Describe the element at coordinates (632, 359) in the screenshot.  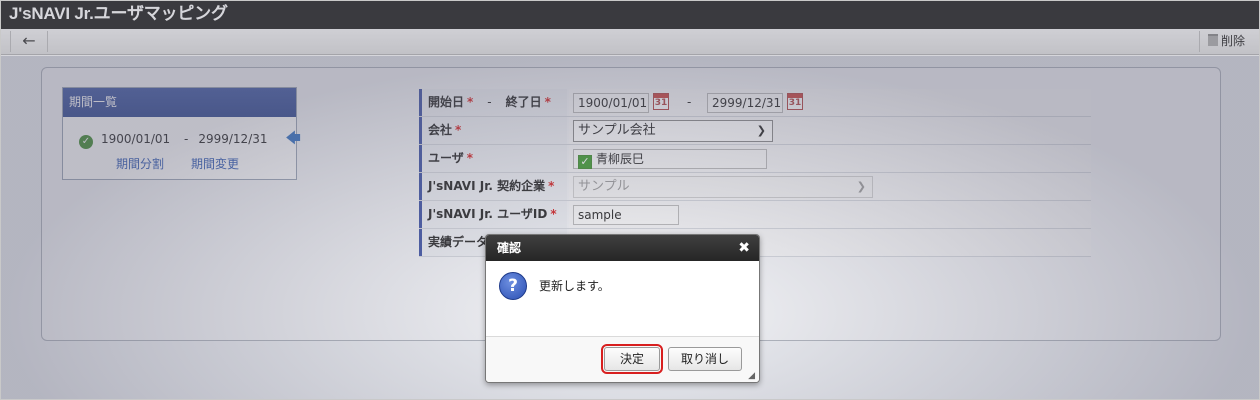
I see `ok-button: 決定` at that location.